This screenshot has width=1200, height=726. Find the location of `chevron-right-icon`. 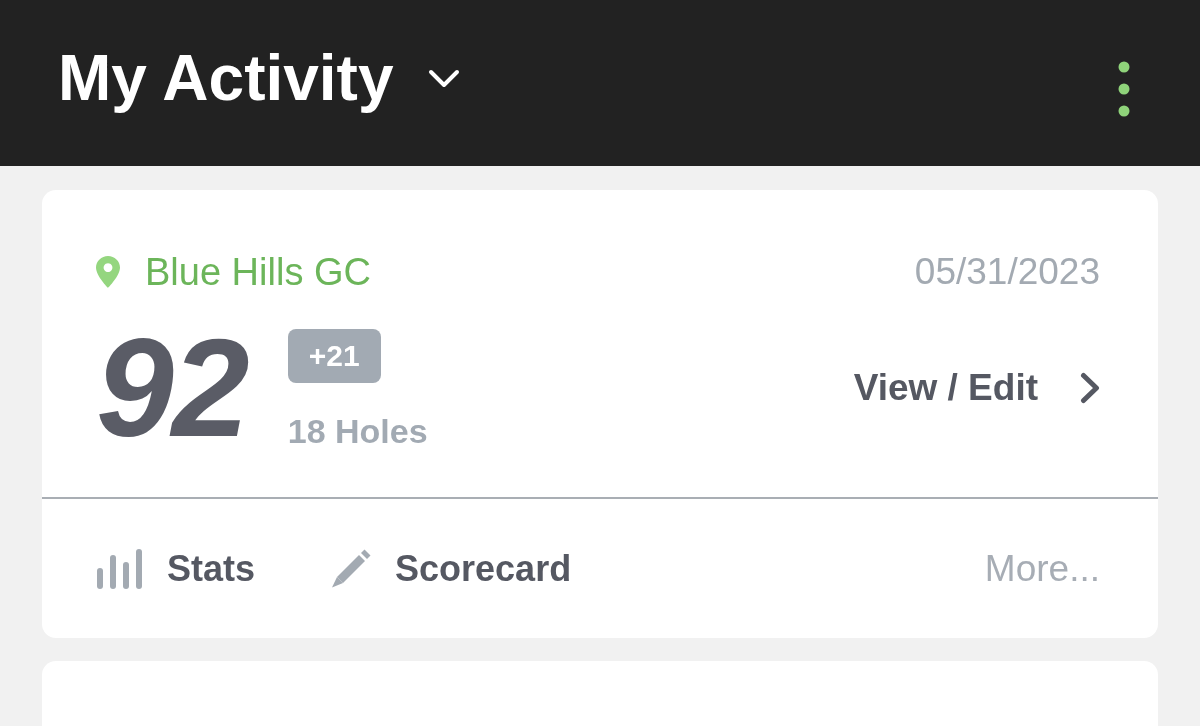

chevron-right-icon is located at coordinates (1090, 388).